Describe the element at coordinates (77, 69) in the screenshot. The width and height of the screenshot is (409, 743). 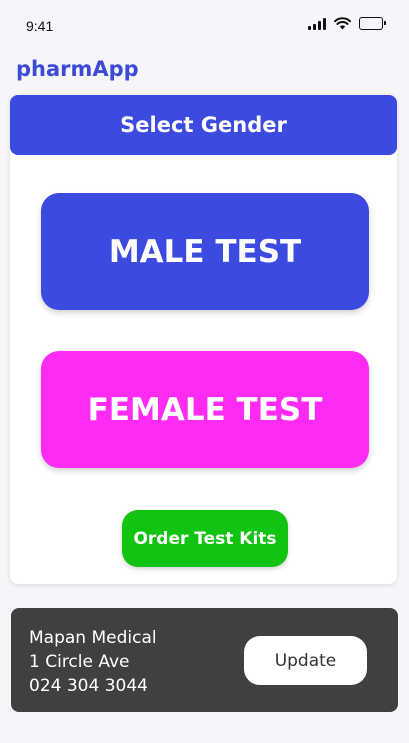
I see `app-title: pharmApp` at that location.